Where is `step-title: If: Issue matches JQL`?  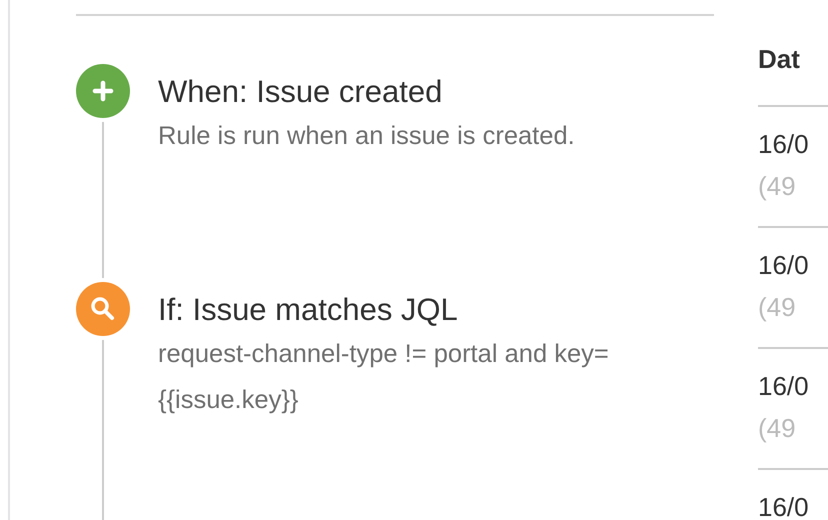
step-title: If: Issue matches JQL is located at coordinates (308, 310).